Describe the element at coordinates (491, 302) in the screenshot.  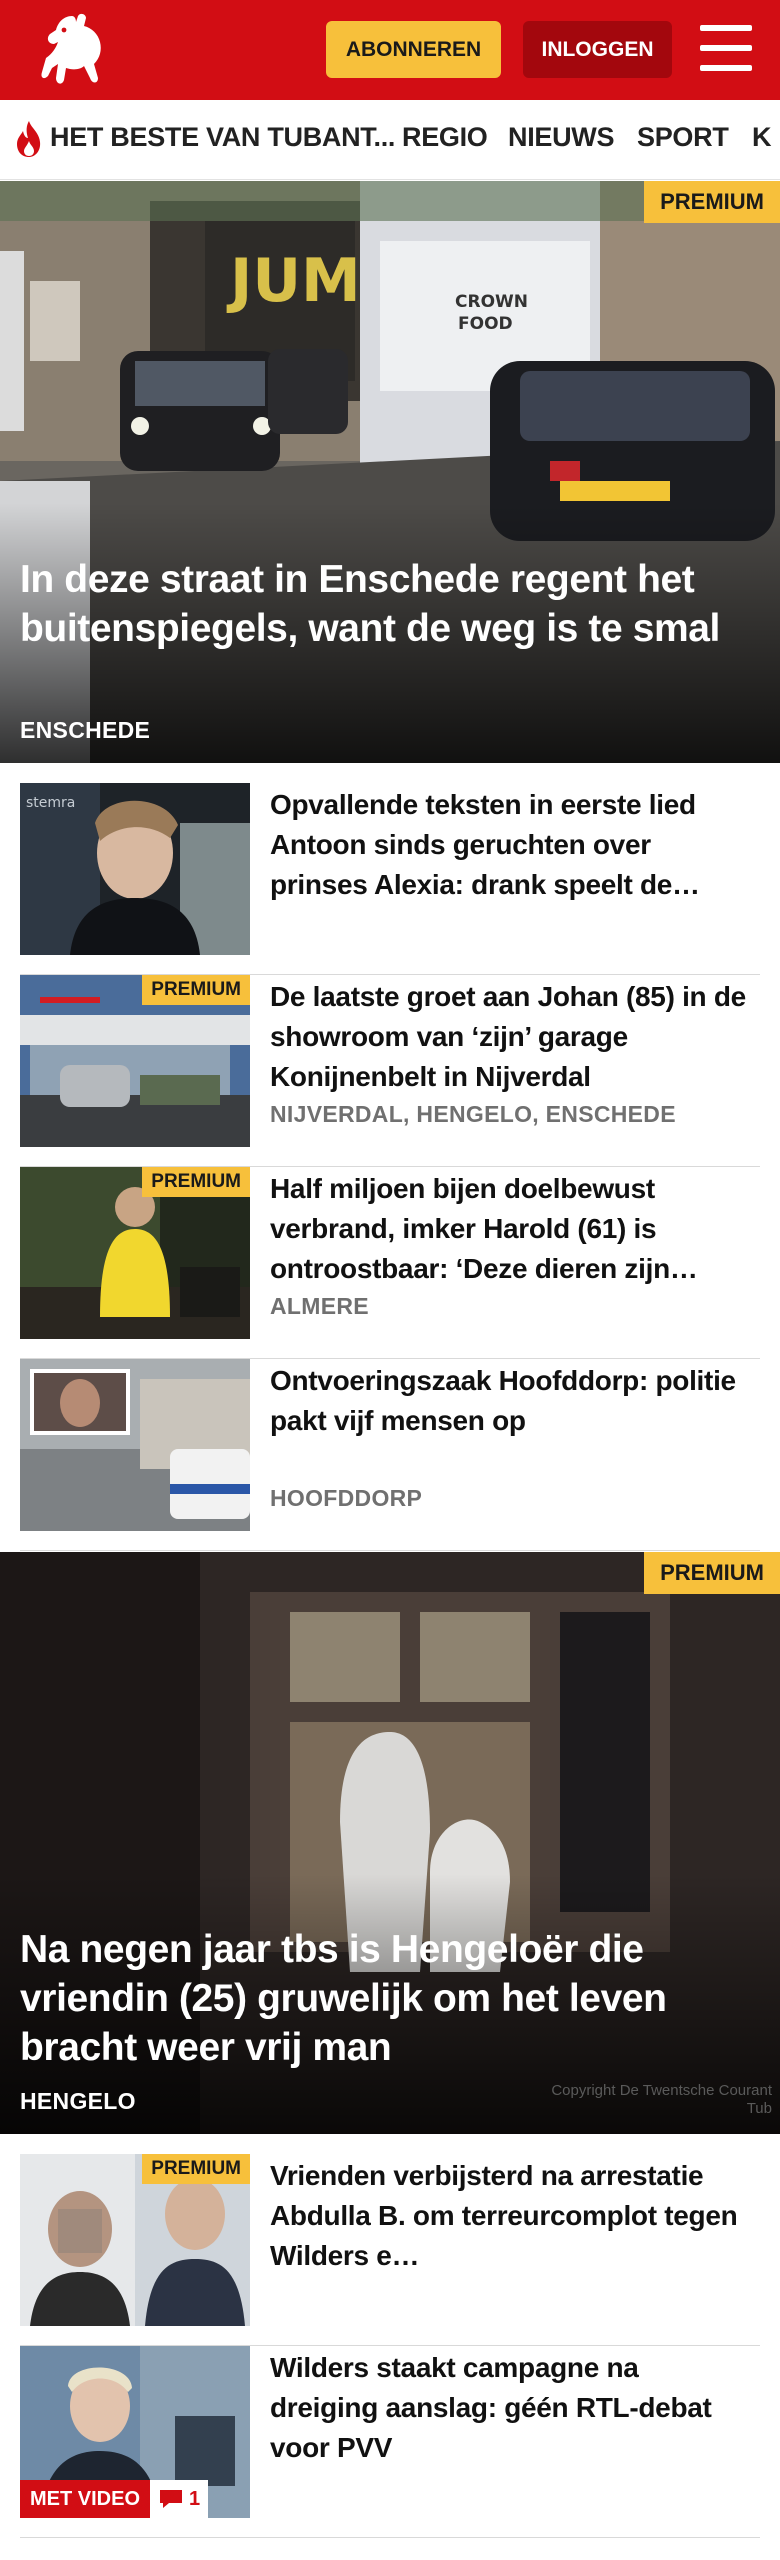
I see `svg-text: CROWN` at that location.